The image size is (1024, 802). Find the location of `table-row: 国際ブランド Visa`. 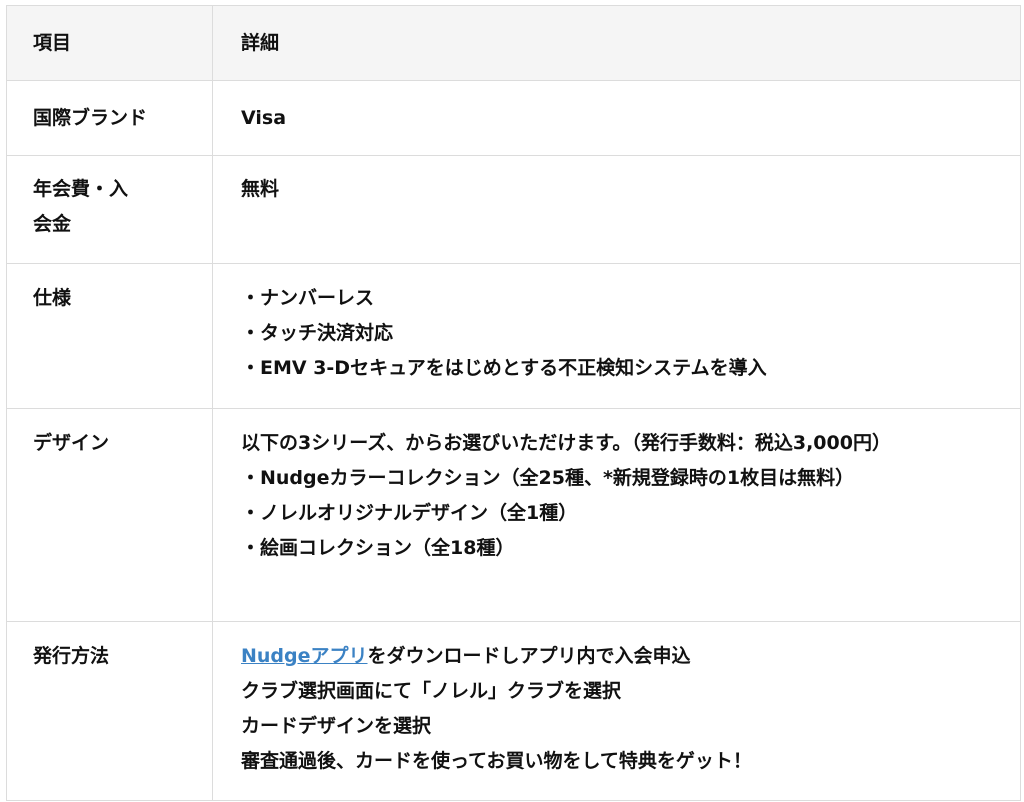

table-row: 国際ブランド Visa is located at coordinates (513, 118).